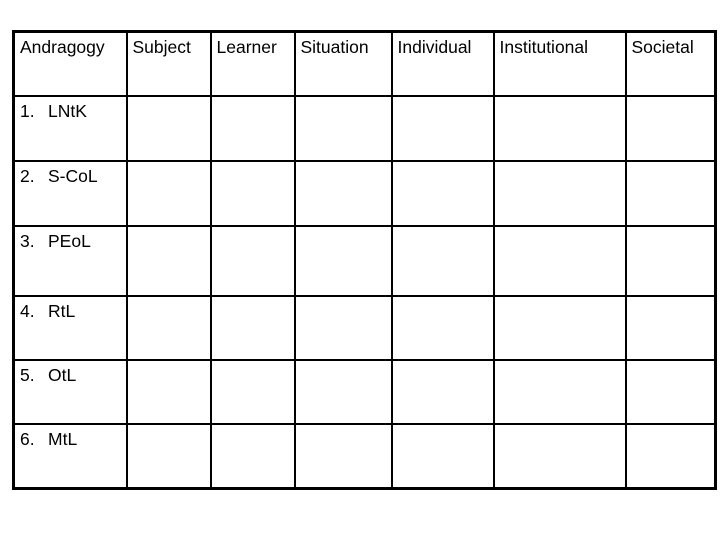 The image size is (720, 540). I want to click on table-row: 6. MtL, so click(364, 456).